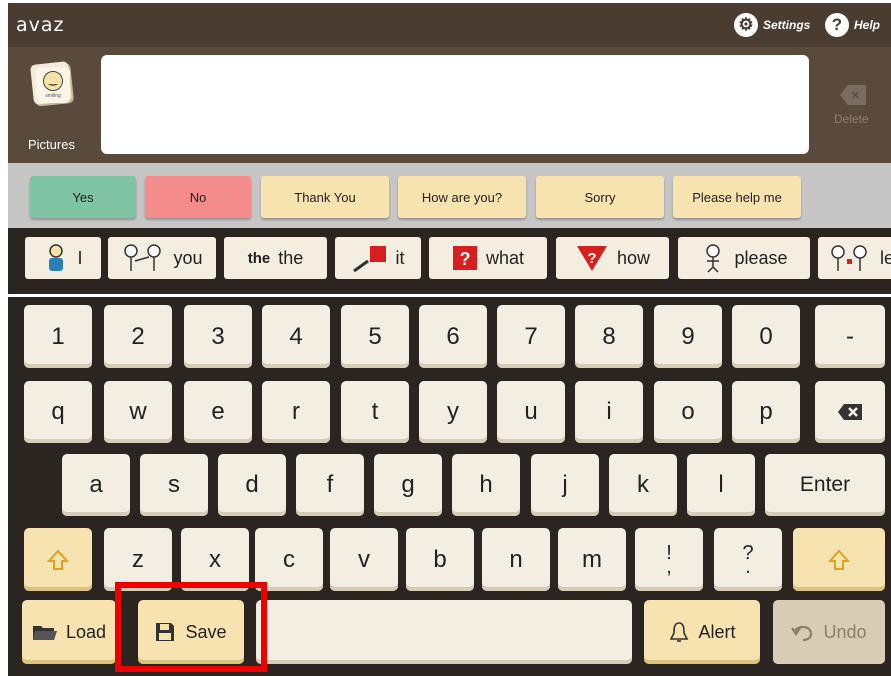 The height and width of the screenshot is (676, 891). What do you see at coordinates (688, 336) in the screenshot?
I see `key-9: 9` at bounding box center [688, 336].